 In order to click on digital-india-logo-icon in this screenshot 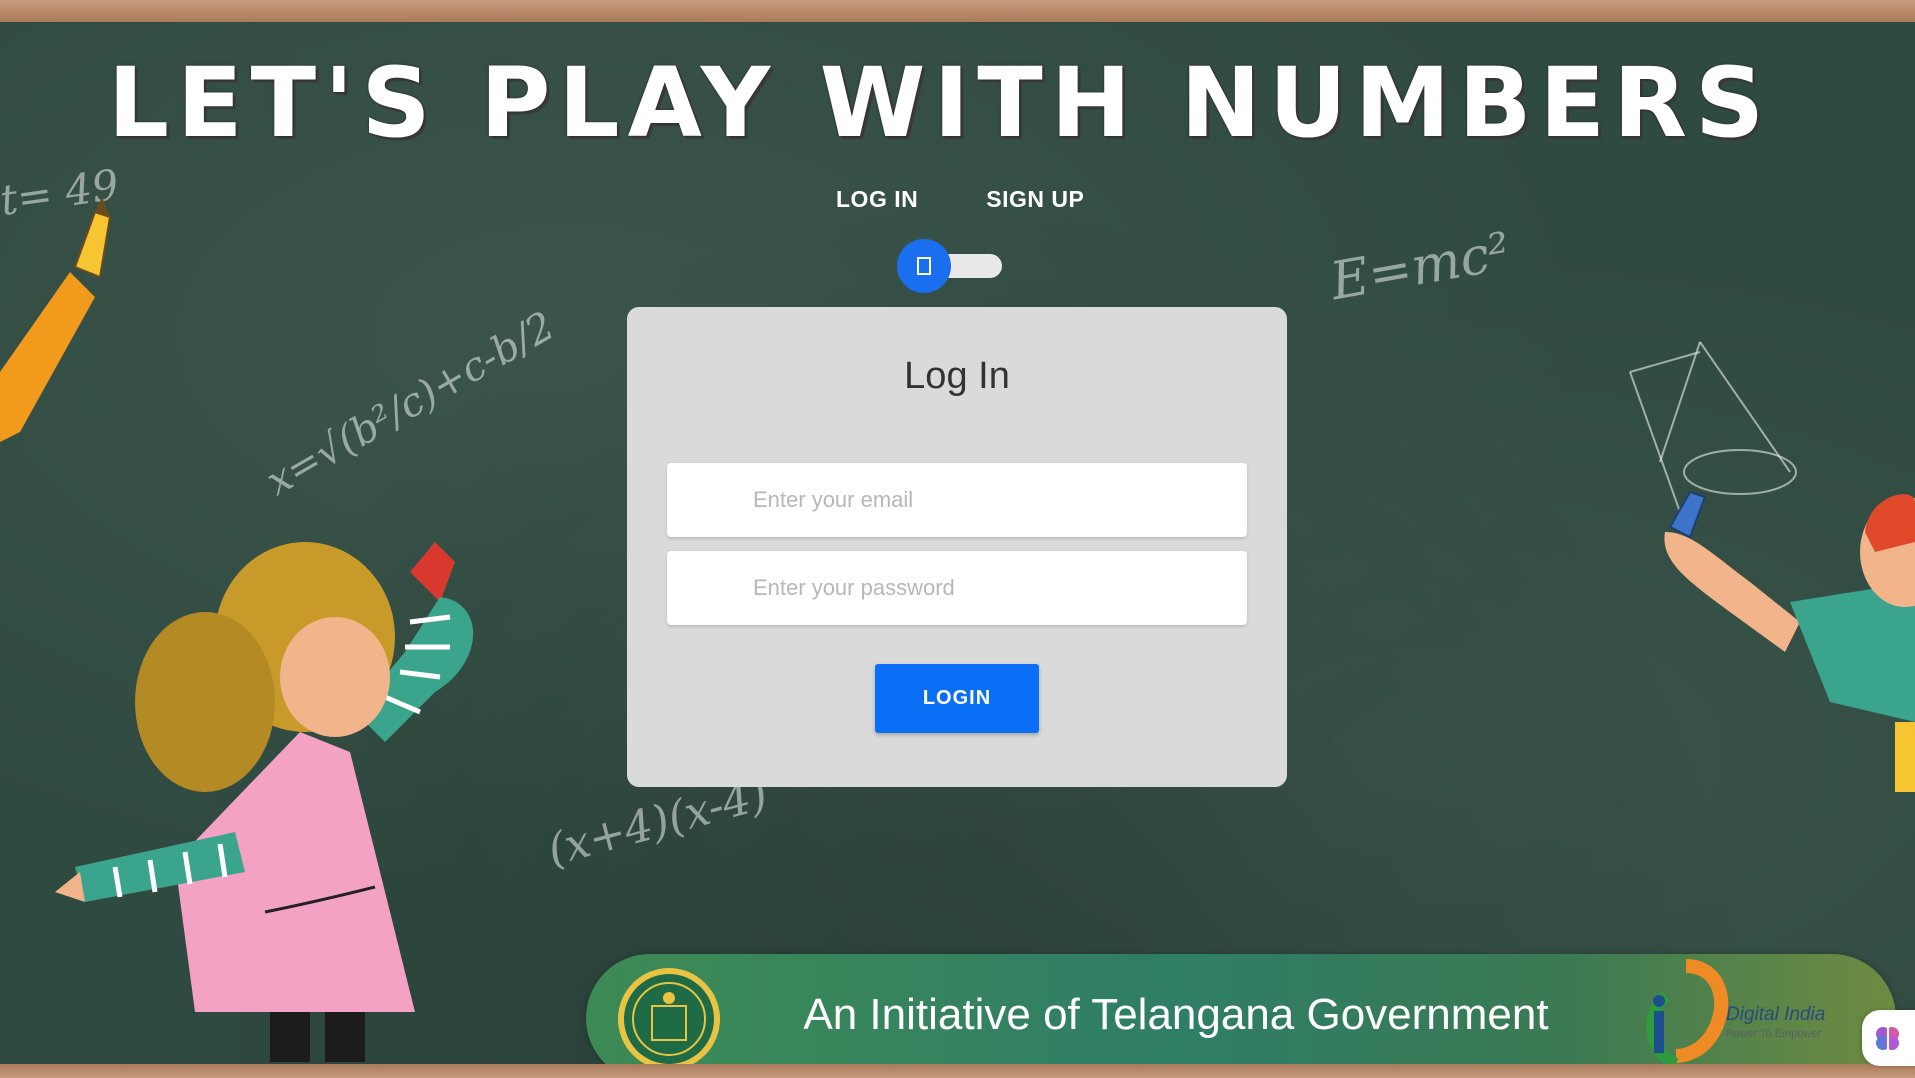, I will do `click(1687, 1011)`.